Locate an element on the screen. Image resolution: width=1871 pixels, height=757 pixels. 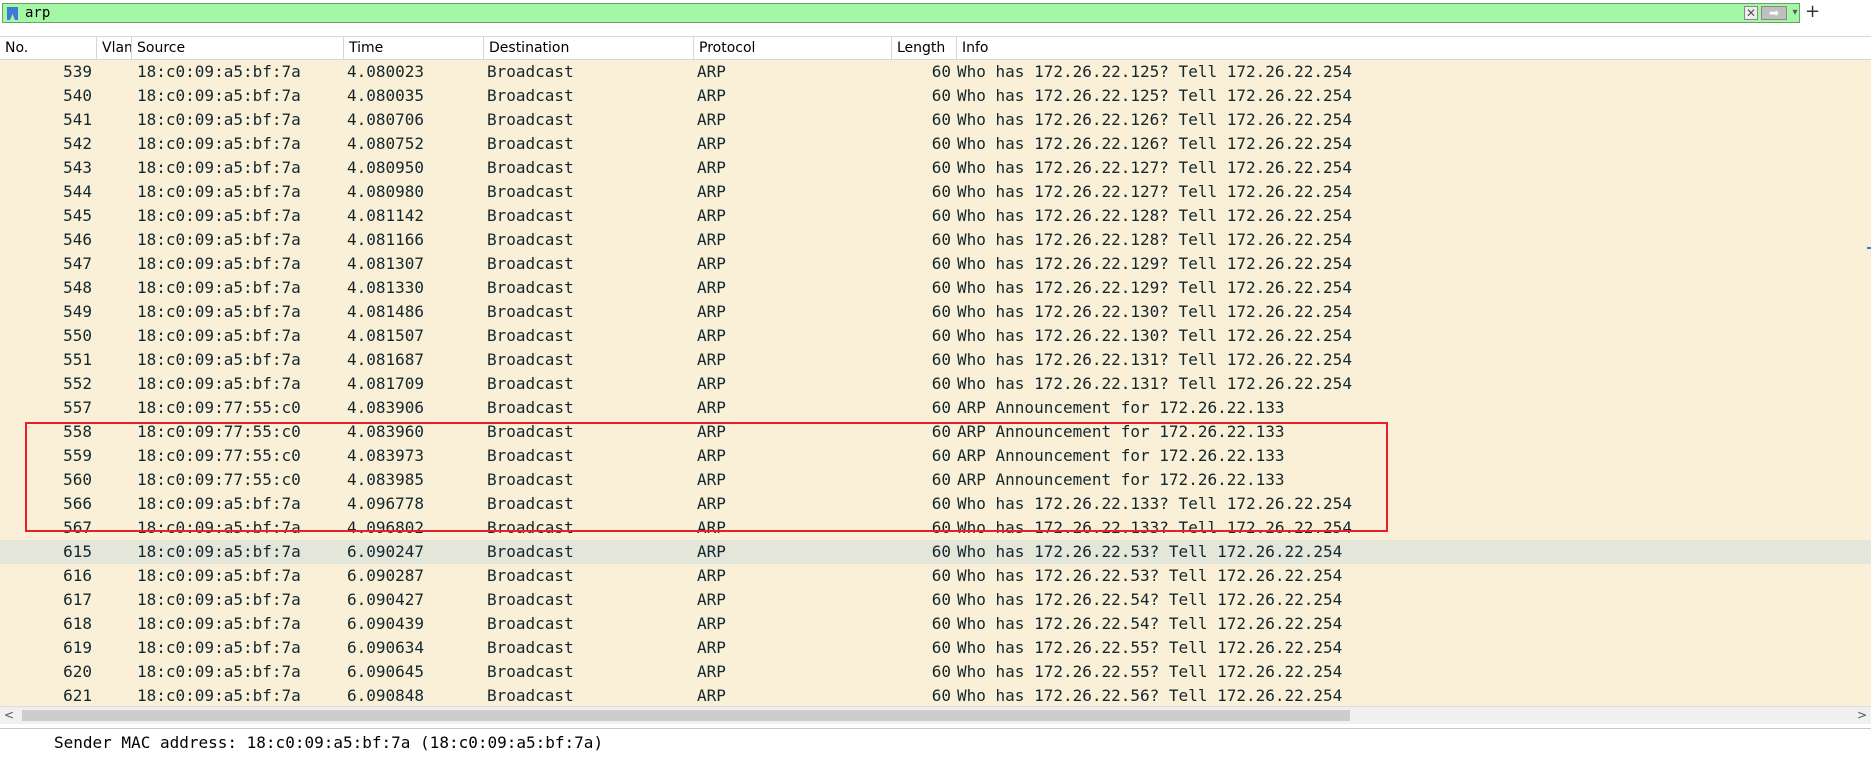
cell-no: 615 is located at coordinates (77, 551).